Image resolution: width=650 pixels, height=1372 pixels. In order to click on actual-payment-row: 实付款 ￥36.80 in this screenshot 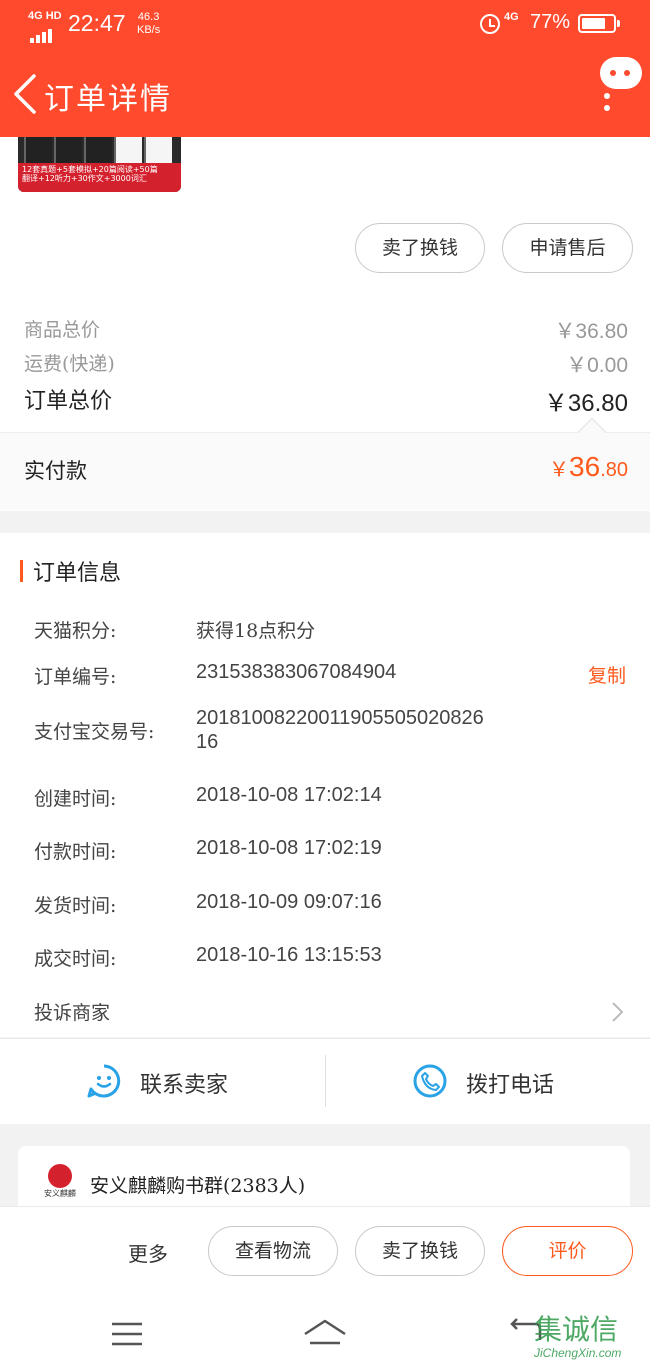, I will do `click(325, 463)`.